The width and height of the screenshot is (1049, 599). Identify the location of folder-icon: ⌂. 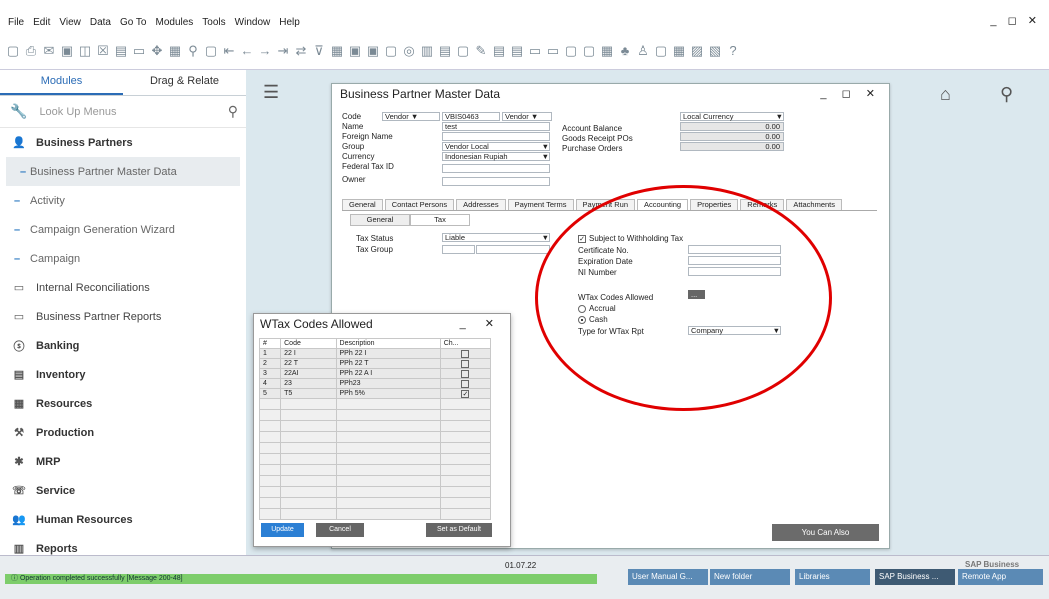
(945, 94).